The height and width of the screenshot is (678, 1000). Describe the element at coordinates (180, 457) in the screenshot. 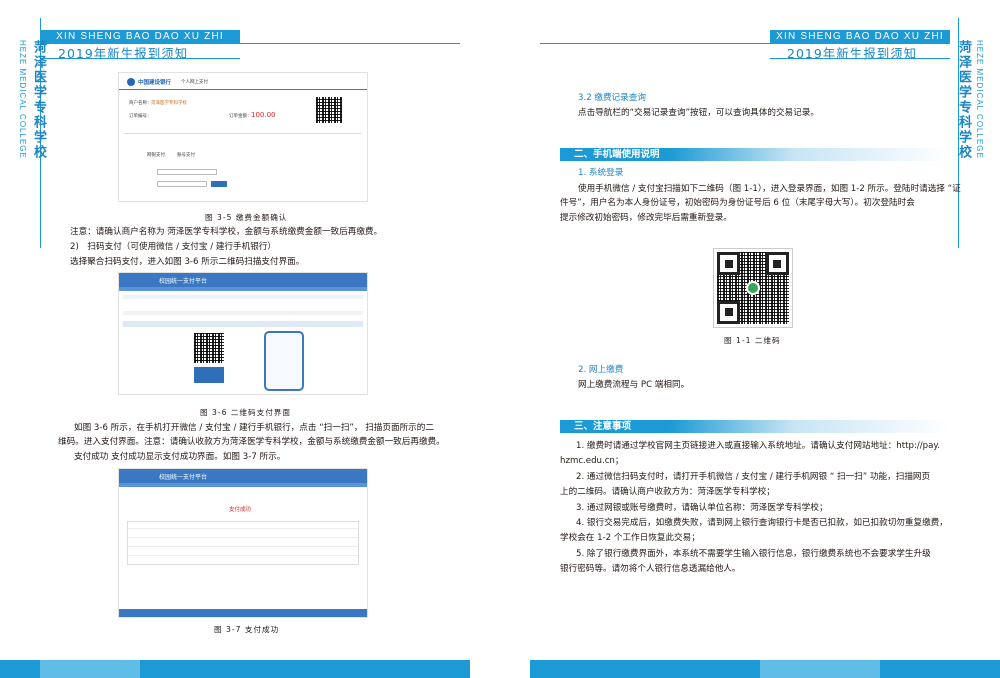

I see `para-success: 支付成功 支付成功显示支付成功界面。如图 3-7 所示。` at that location.